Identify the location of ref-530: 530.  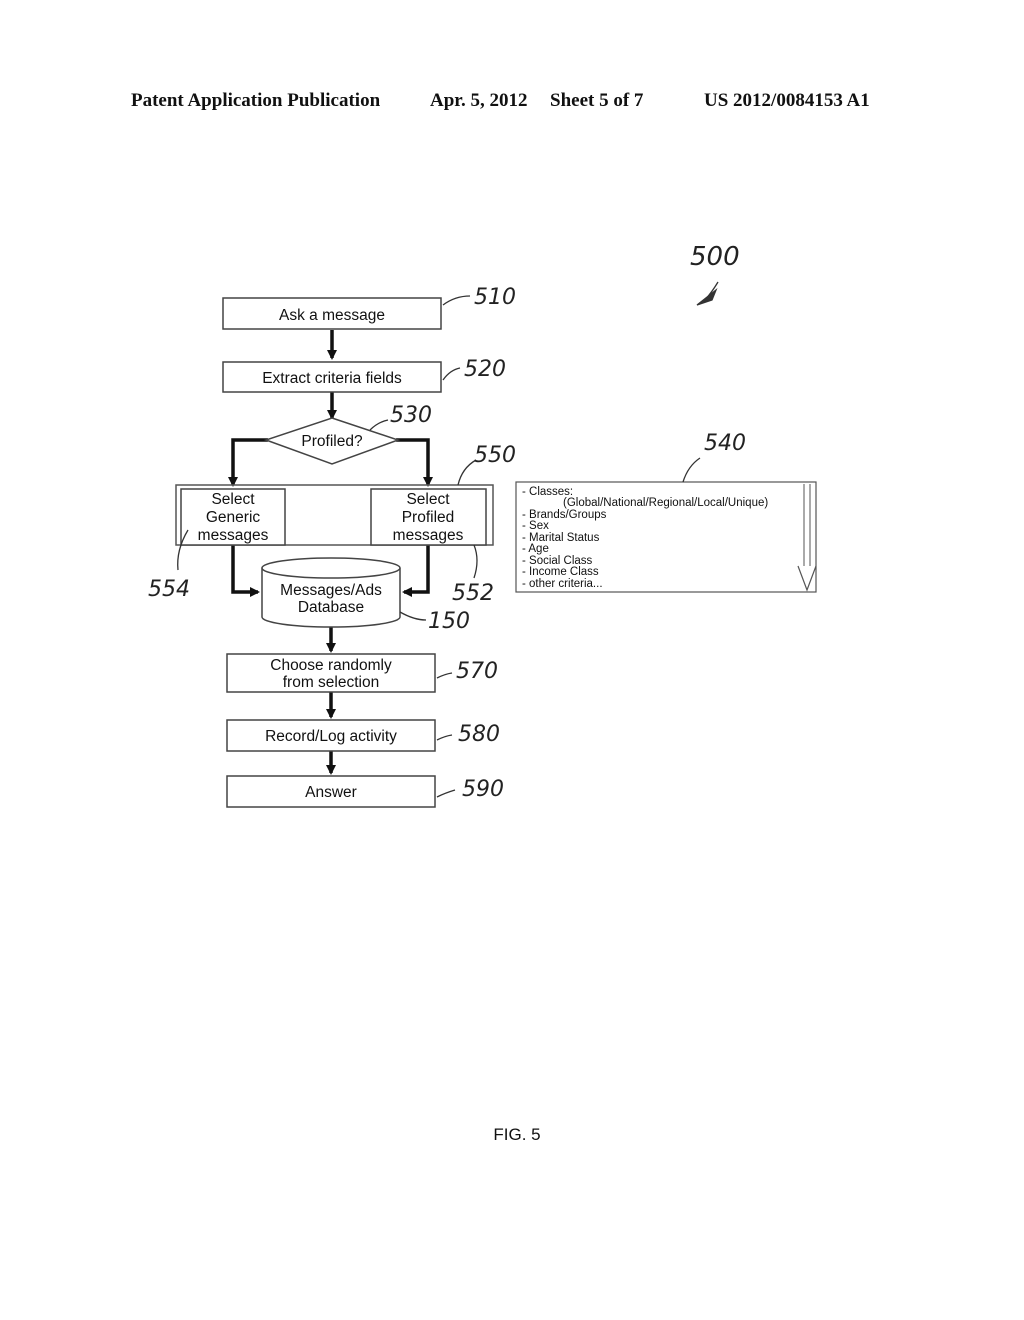
(411, 415).